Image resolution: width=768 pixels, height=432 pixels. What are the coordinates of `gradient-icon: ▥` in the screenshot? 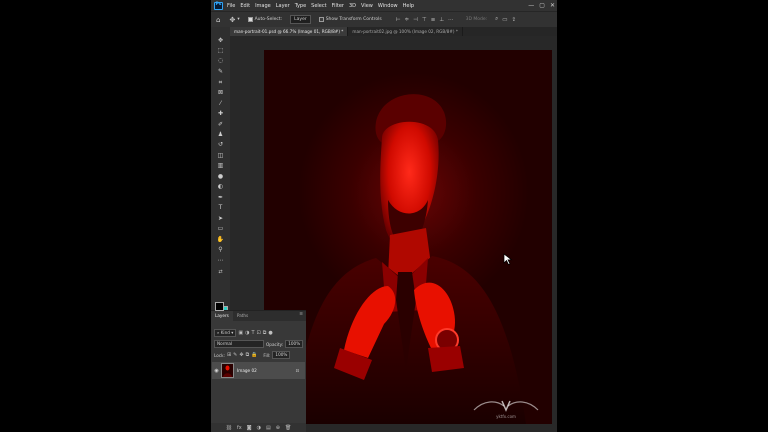 It's located at (220, 166).